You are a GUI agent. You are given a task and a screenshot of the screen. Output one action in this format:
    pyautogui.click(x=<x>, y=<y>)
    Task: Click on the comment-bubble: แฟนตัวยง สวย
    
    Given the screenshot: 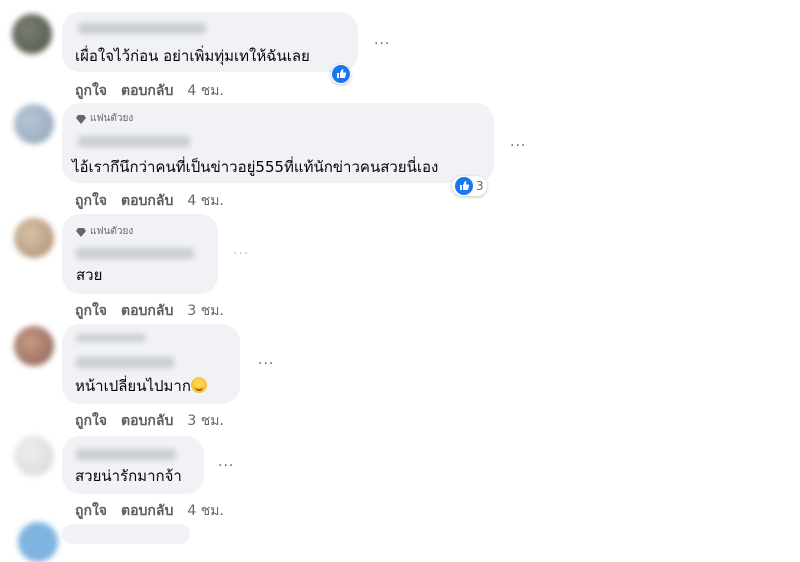 What is the action you would take?
    pyautogui.click(x=140, y=254)
    